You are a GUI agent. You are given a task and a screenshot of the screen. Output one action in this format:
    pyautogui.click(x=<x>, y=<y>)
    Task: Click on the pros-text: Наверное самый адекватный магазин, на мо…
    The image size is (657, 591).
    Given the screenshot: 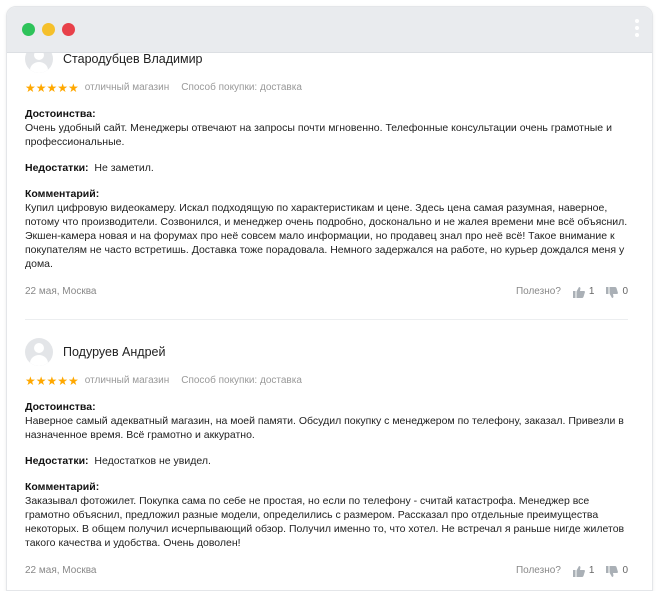 What is the action you would take?
    pyautogui.click(x=324, y=428)
    